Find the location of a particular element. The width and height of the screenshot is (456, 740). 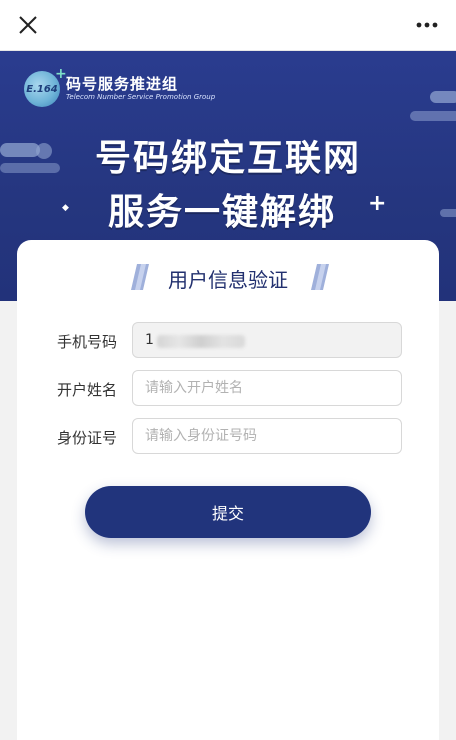

id-label: 身份证号 is located at coordinates (87, 438).